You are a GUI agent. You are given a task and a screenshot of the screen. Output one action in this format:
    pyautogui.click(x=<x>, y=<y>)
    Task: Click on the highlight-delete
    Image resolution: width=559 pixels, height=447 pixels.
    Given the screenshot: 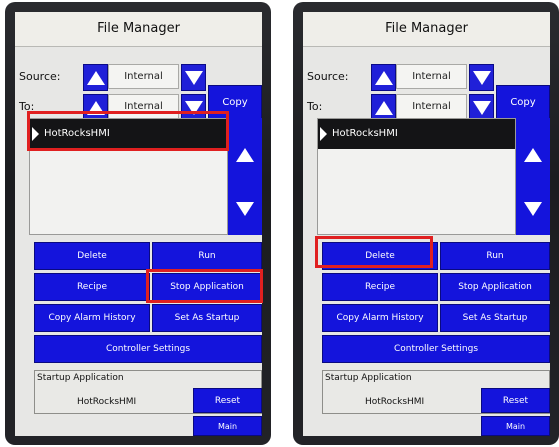 What is the action you would take?
    pyautogui.click(x=374, y=252)
    